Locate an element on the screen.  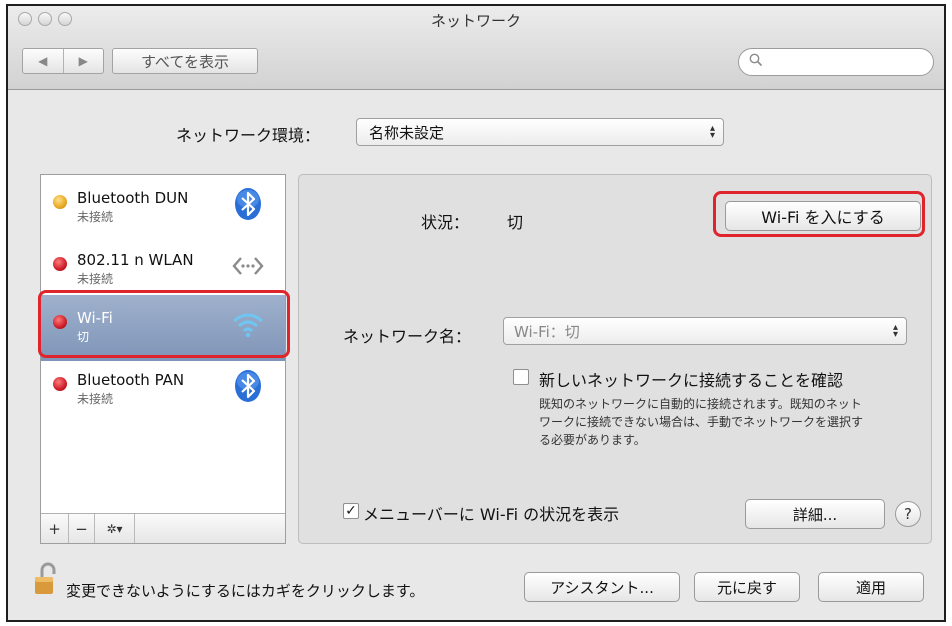
back-forward-buttons: ◀ ▶ is located at coordinates (63, 61).